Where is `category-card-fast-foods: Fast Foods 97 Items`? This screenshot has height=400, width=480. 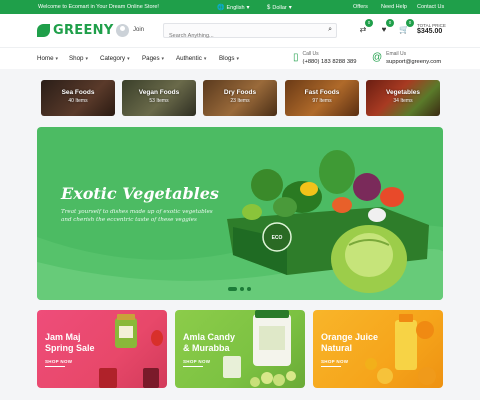 category-card-fast-foods: Fast Foods 97 Items is located at coordinates (322, 98).